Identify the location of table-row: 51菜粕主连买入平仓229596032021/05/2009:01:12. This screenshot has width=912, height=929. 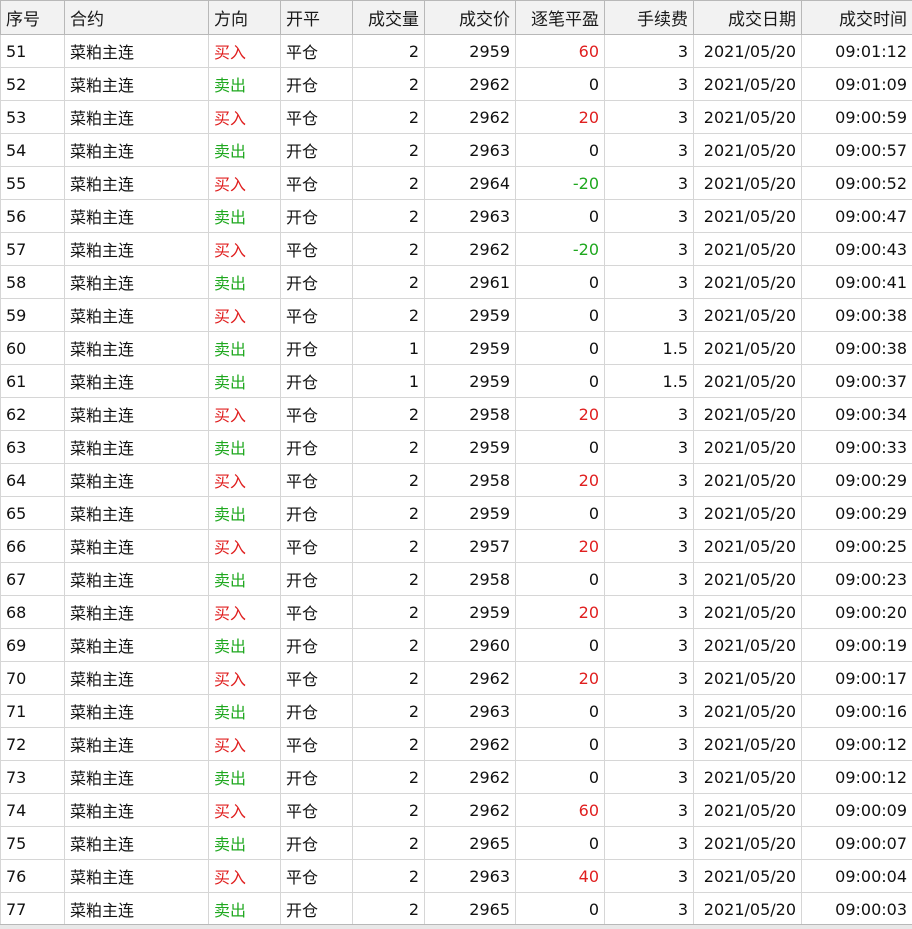
(456, 51).